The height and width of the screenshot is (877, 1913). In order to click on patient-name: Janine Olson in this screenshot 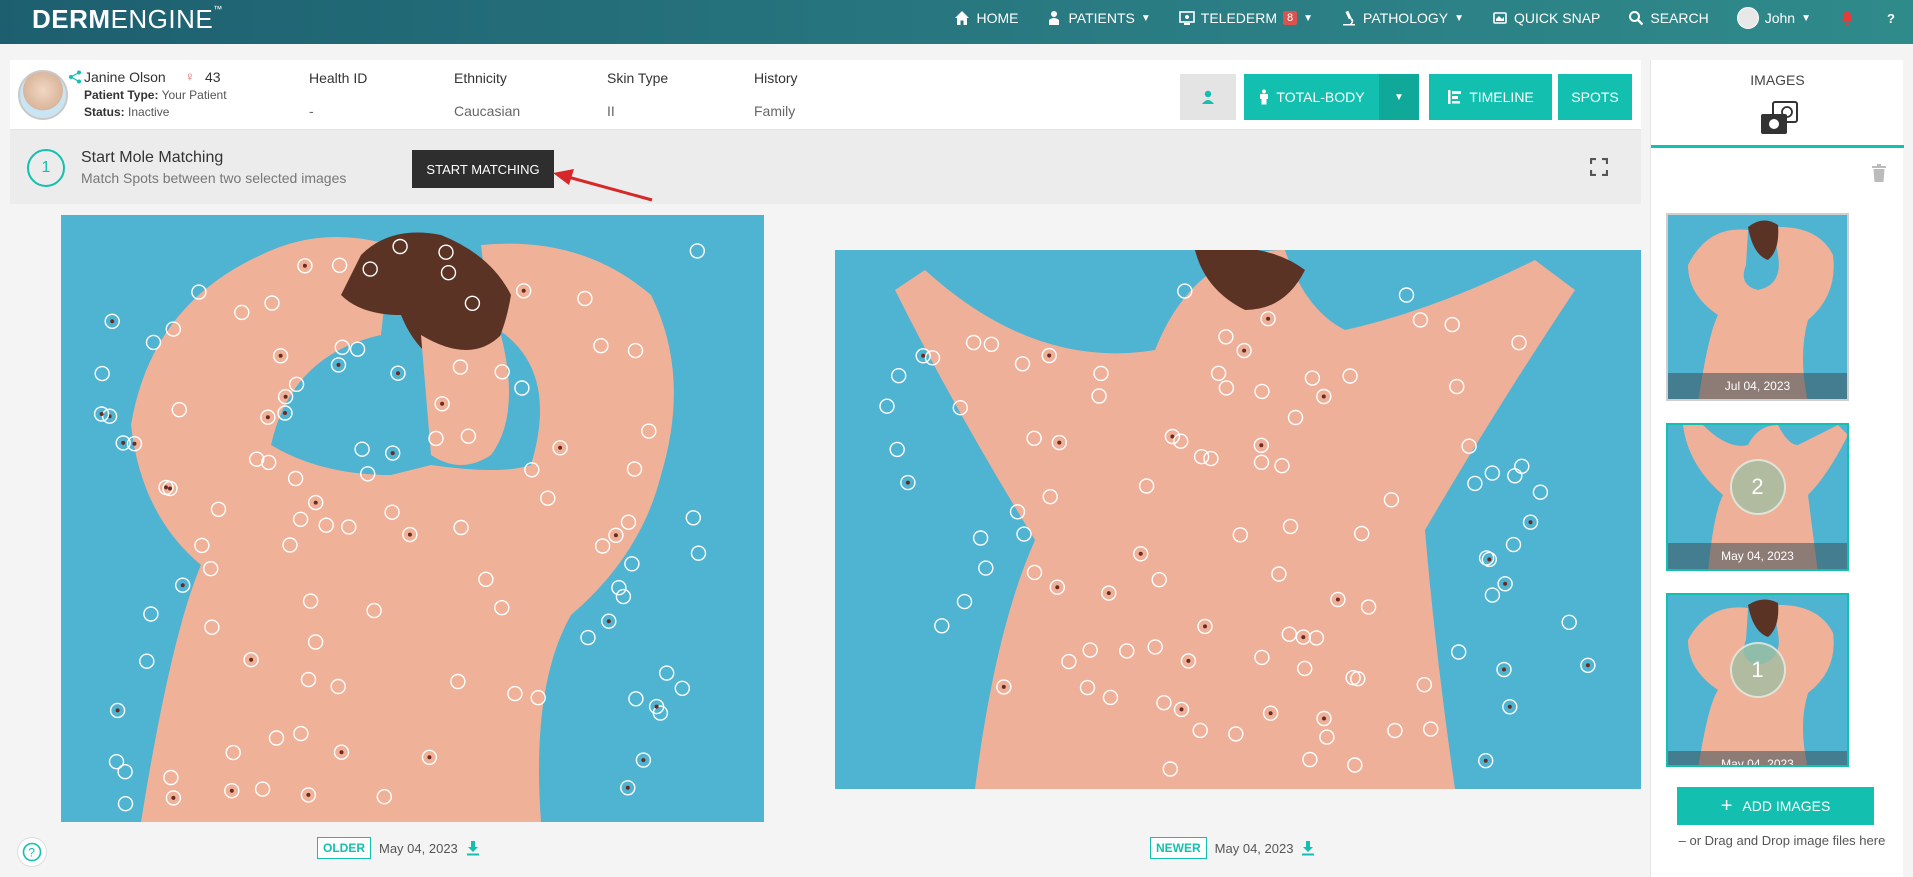, I will do `click(125, 77)`.